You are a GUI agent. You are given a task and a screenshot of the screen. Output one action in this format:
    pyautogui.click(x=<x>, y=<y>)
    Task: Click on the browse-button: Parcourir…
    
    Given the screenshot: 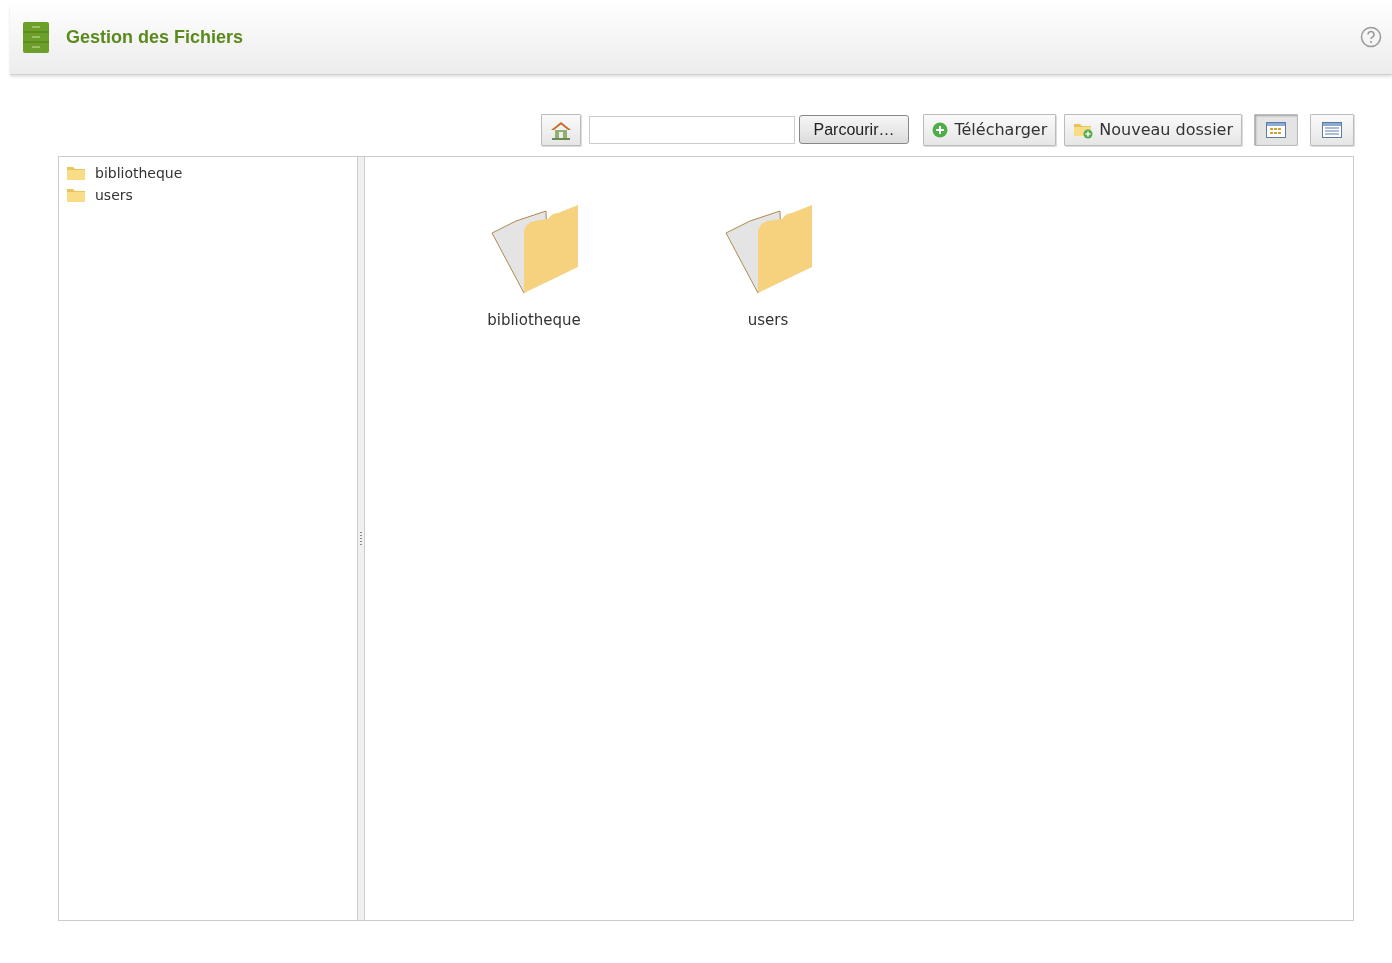 What is the action you would take?
    pyautogui.click(x=854, y=129)
    